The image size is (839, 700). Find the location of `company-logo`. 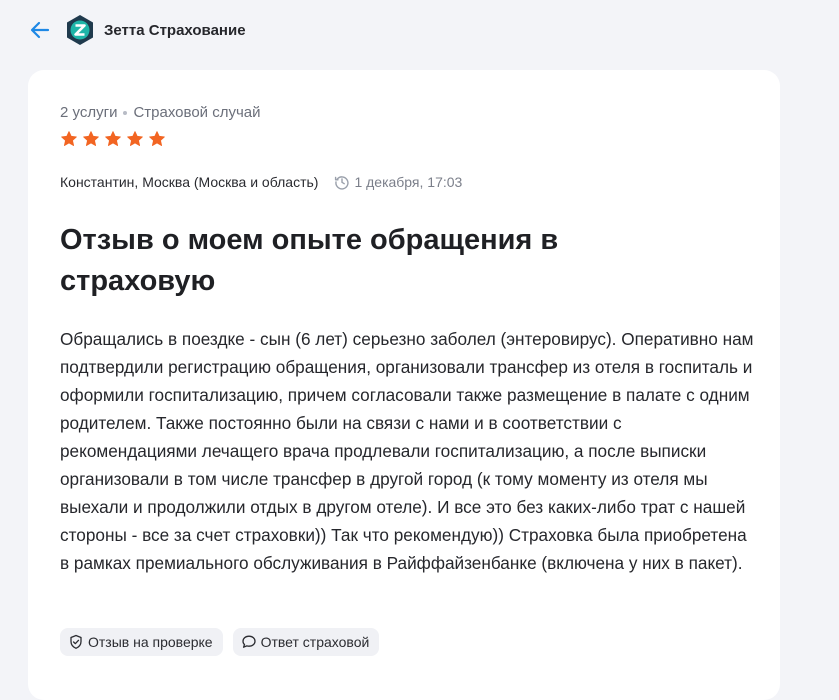

company-logo is located at coordinates (80, 30).